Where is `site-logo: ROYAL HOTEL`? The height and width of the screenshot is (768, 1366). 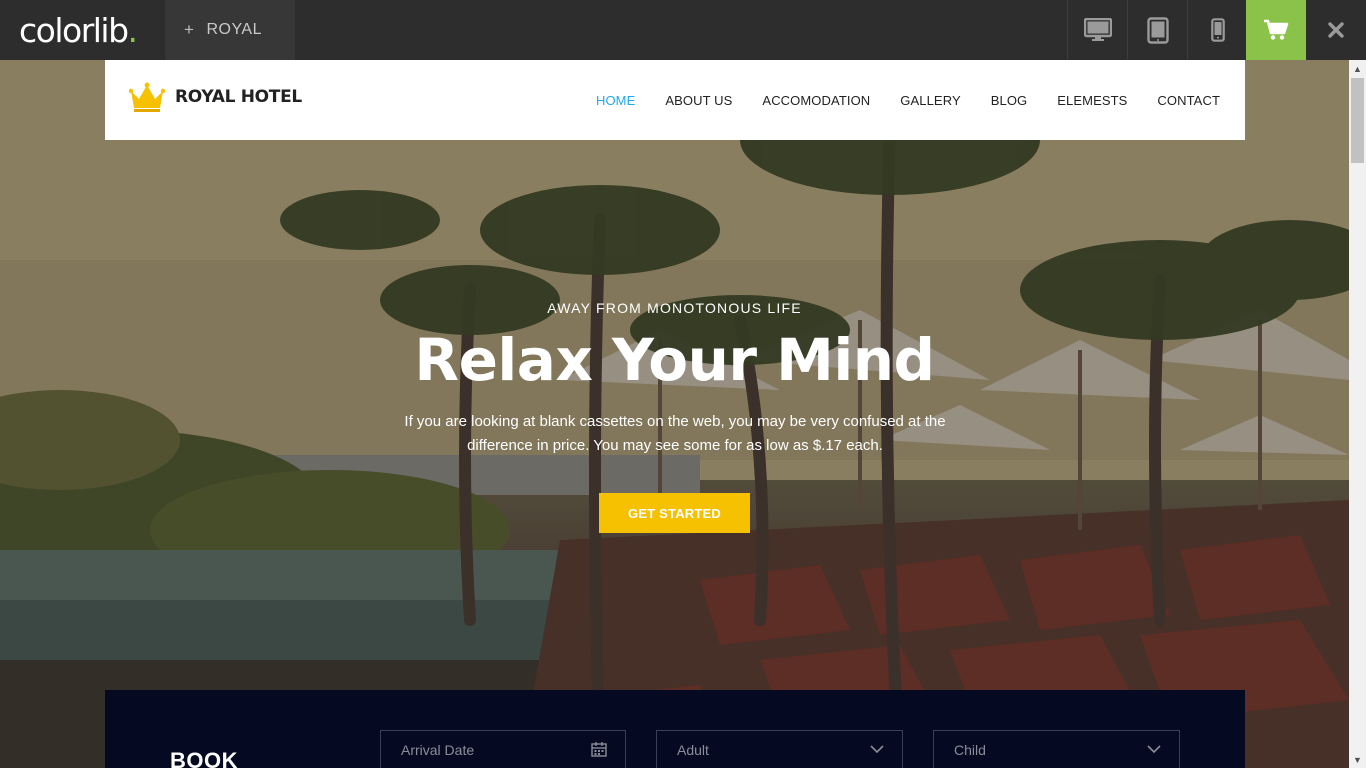
site-logo: ROYAL HOTEL is located at coordinates (215, 97).